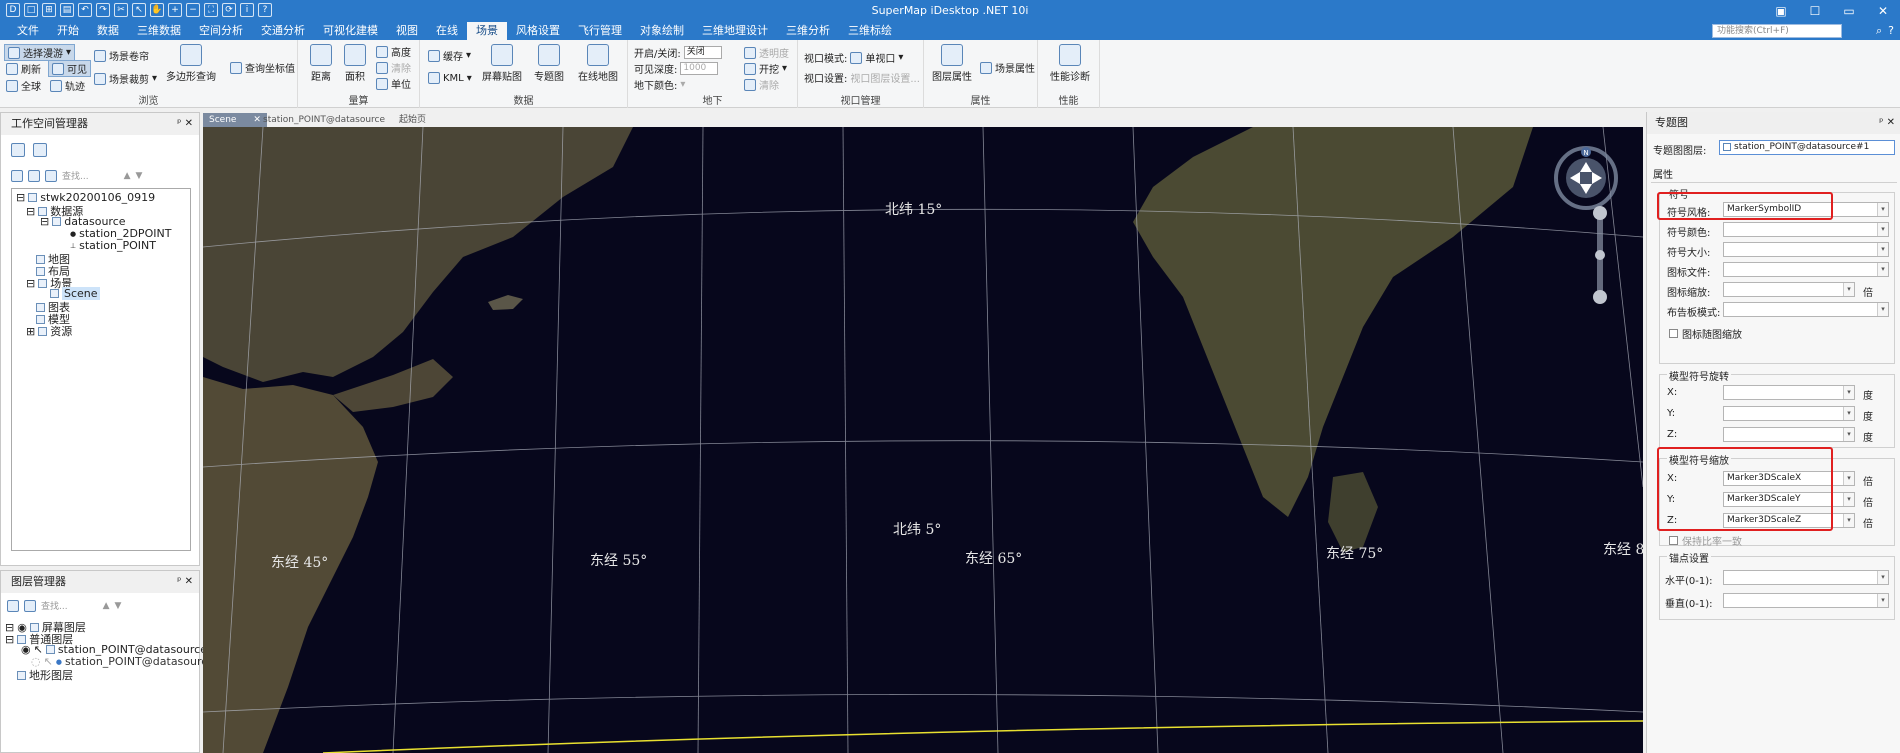 This screenshot has width=1900, height=753. What do you see at coordinates (447, 31) in the screenshot?
I see `menu-item-8: 在线` at bounding box center [447, 31].